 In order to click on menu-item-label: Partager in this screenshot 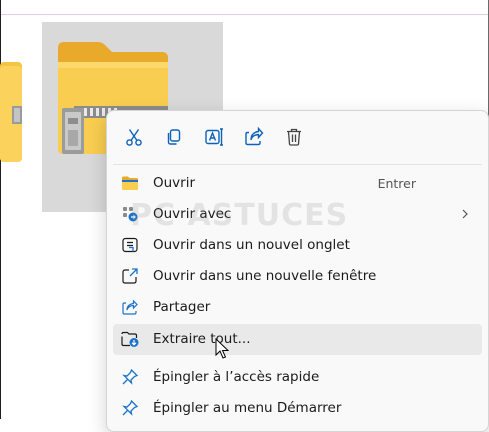, I will do `click(182, 307)`.